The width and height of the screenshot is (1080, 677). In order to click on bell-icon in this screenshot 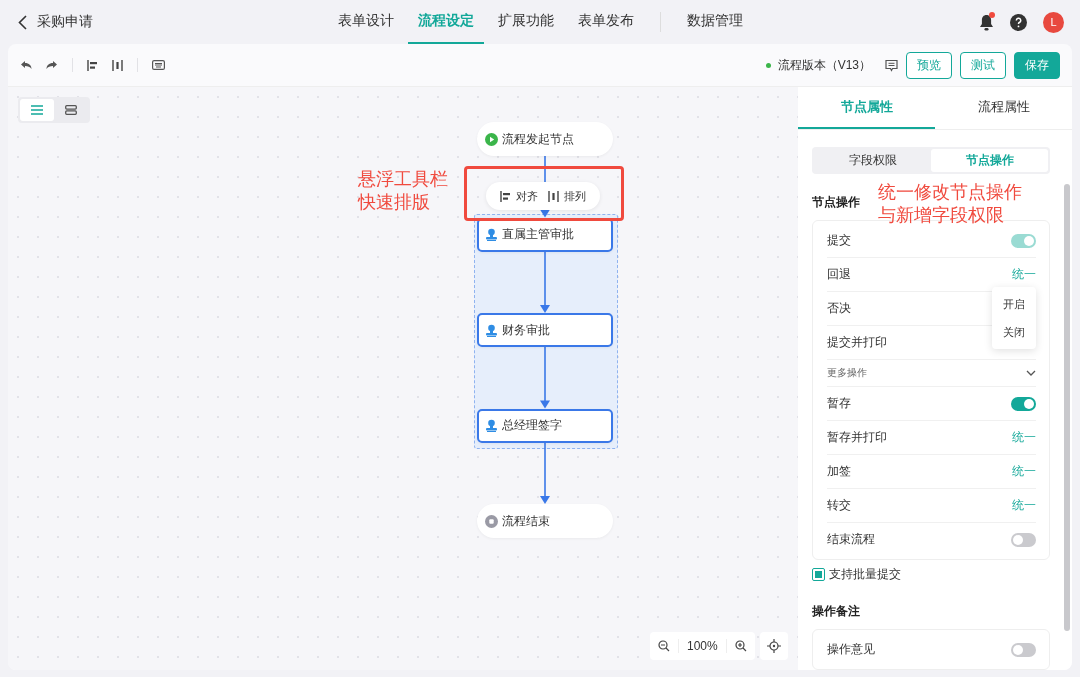, I will do `click(986, 22)`.